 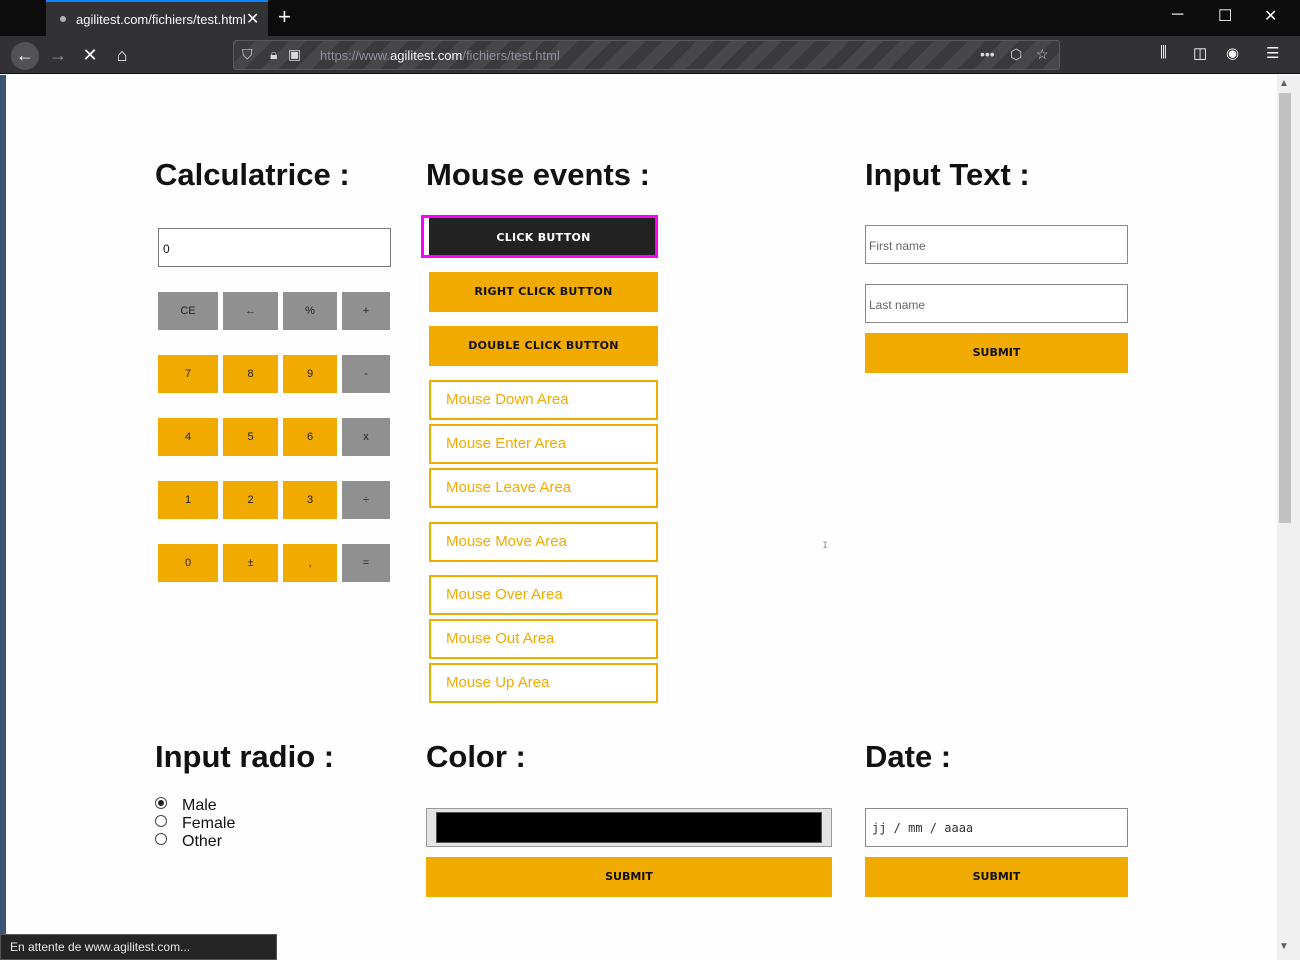 What do you see at coordinates (188, 563) in the screenshot?
I see `calc-key: 0` at bounding box center [188, 563].